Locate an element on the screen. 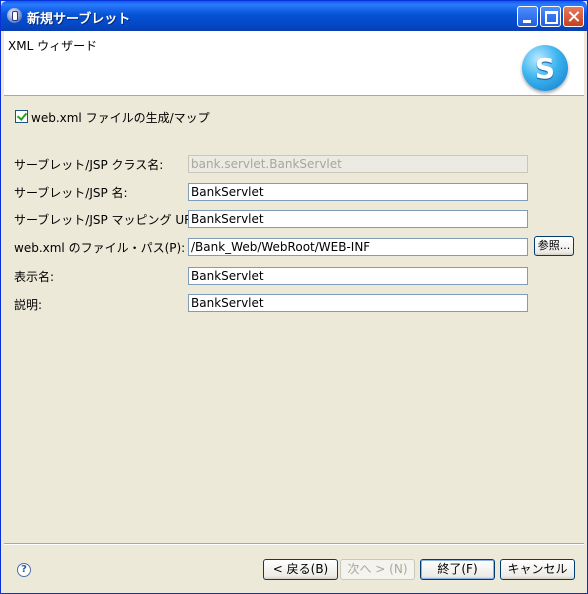 This screenshot has height=594, width=588. cancel-button: キャンセル is located at coordinates (537, 569).